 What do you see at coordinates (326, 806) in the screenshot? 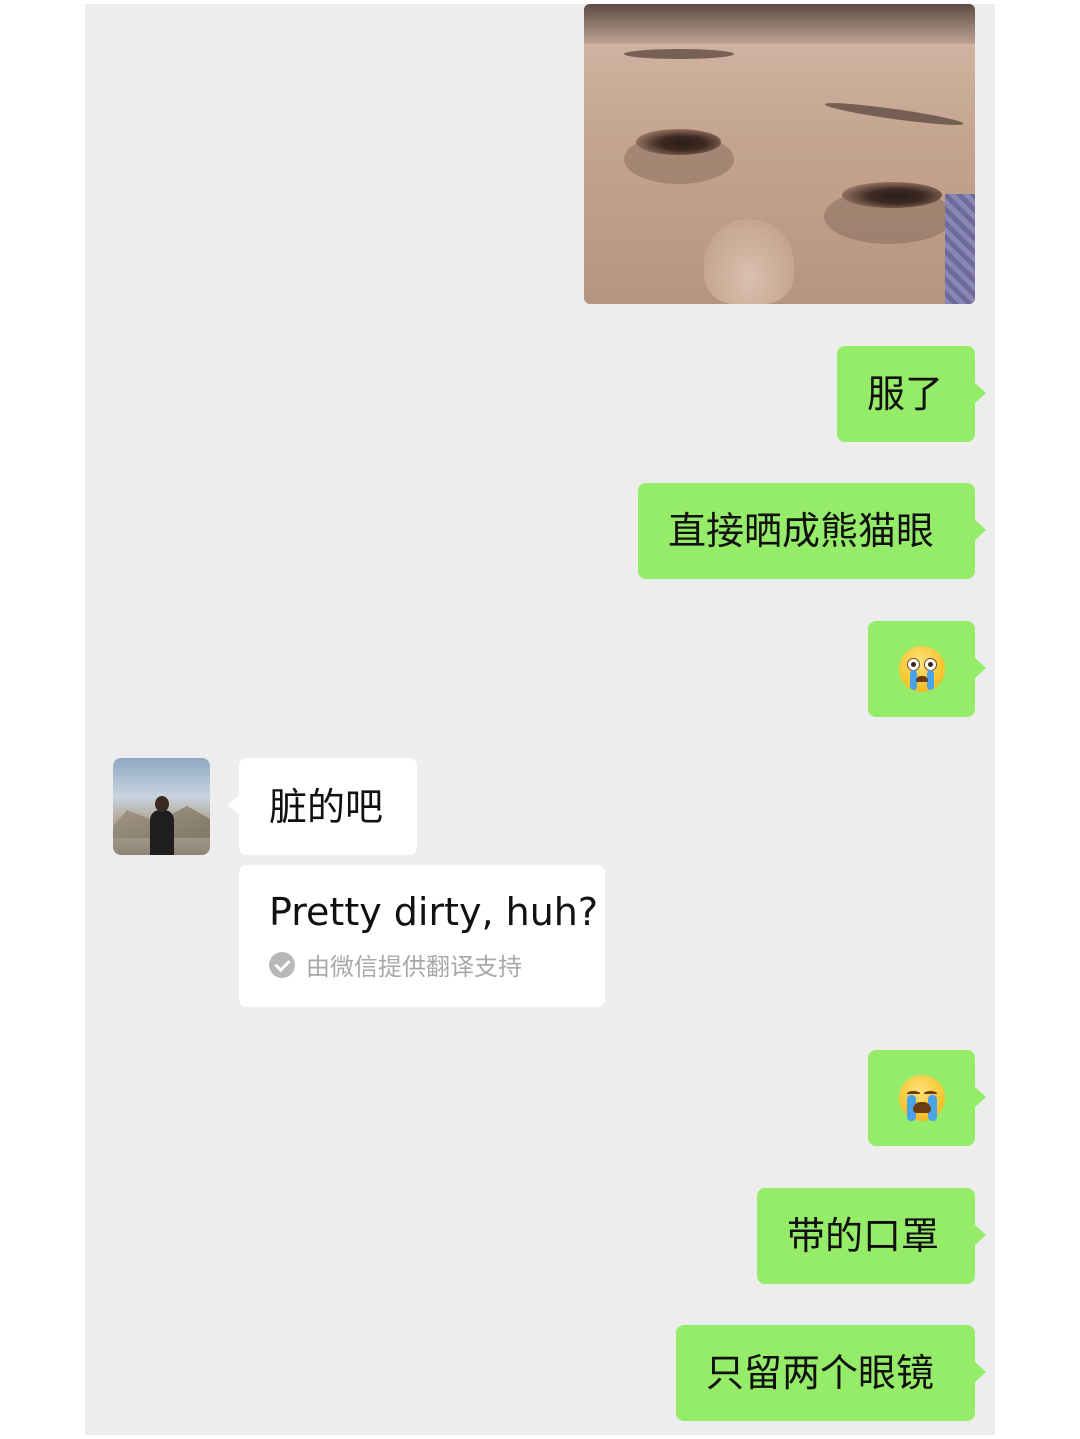
I see `message-text: 脏的吧` at bounding box center [326, 806].